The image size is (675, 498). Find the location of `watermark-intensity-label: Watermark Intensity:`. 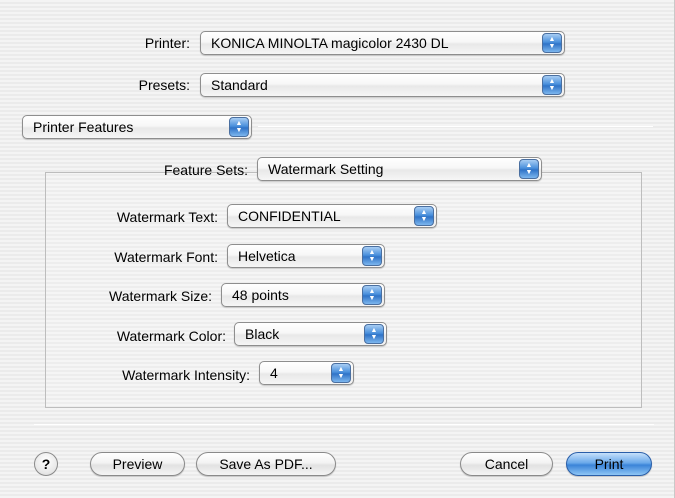

watermark-intensity-label: Watermark Intensity: is located at coordinates (186, 375).